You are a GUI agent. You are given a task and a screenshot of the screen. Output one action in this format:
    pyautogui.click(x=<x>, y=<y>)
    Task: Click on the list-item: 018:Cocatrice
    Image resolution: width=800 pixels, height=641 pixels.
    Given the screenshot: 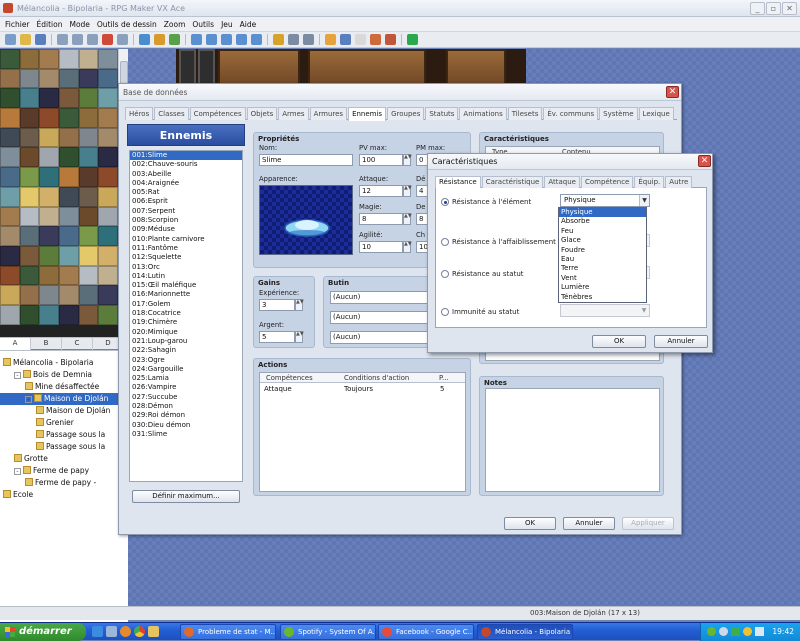 What is the action you would take?
    pyautogui.click(x=186, y=313)
    